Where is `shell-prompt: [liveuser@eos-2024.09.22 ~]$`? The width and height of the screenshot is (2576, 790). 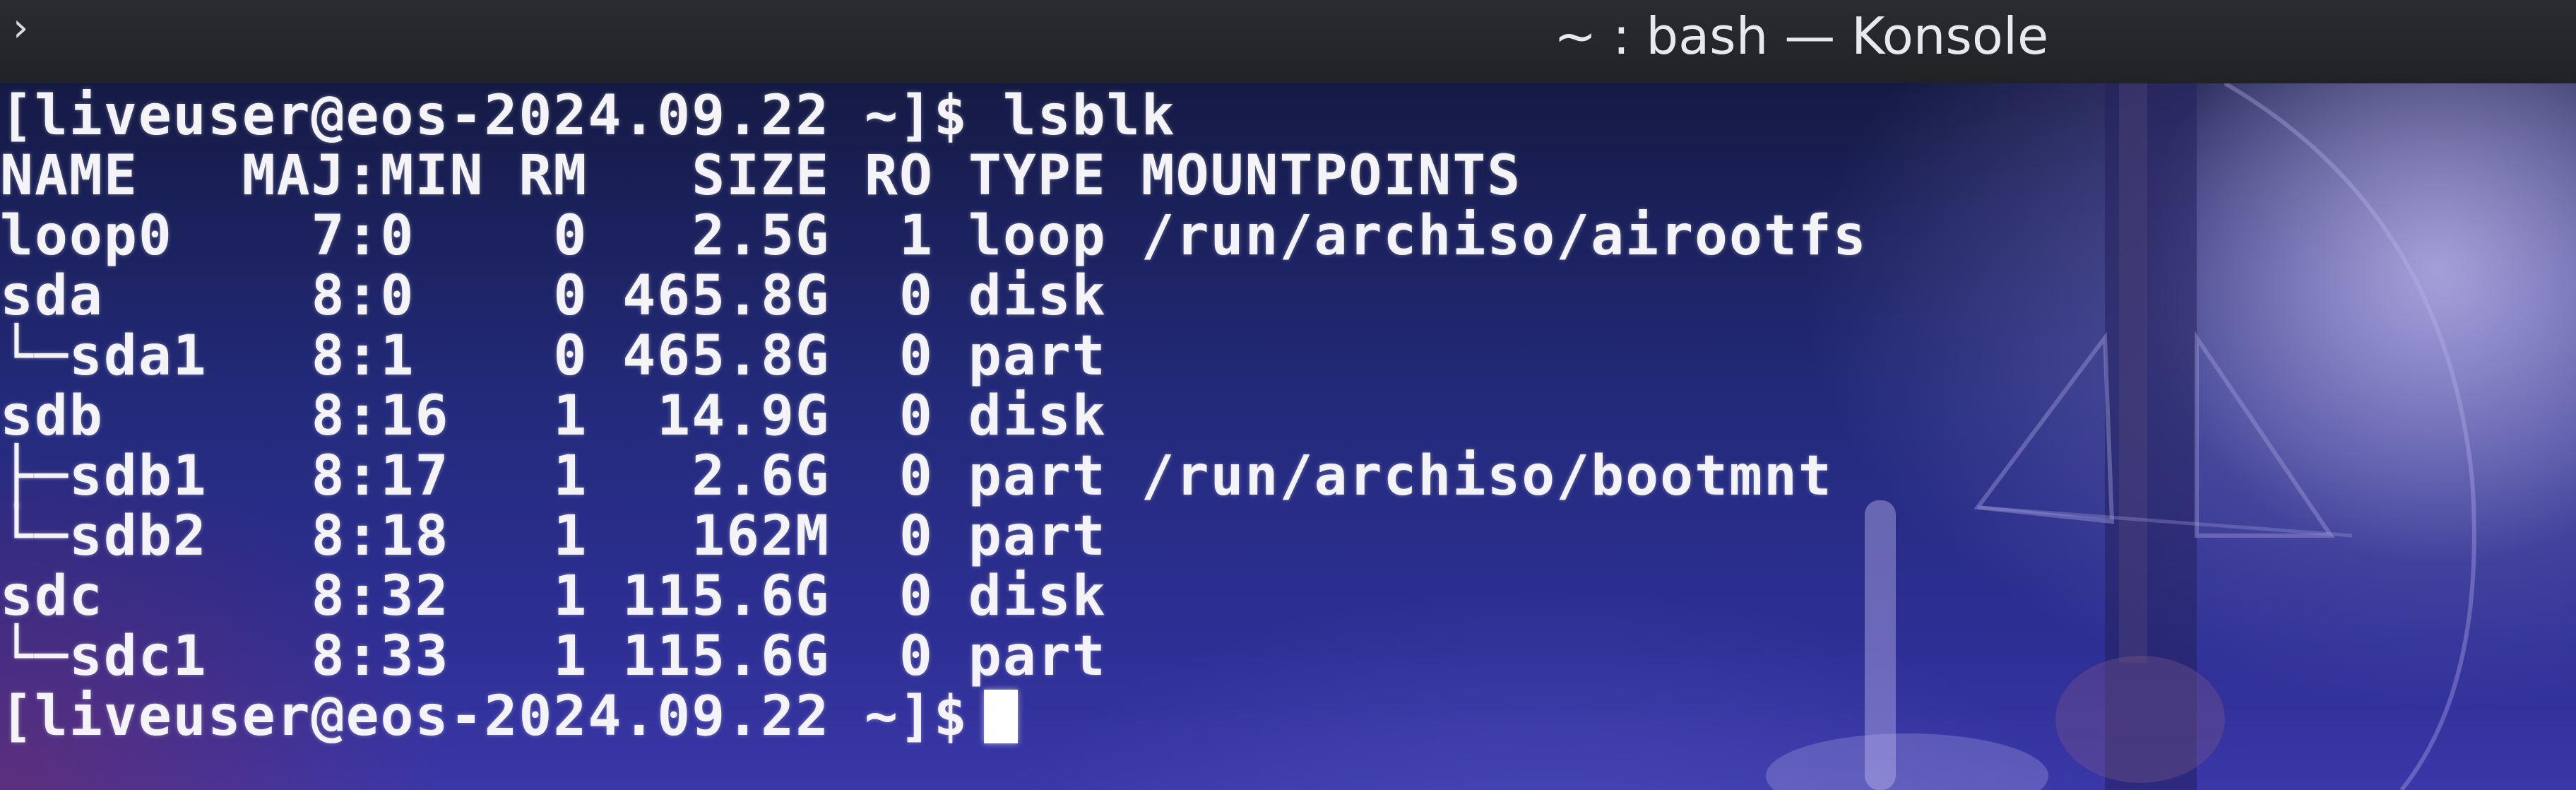
shell-prompt: [liveuser@eos-2024.09.22 ~]$ is located at coordinates (484, 716).